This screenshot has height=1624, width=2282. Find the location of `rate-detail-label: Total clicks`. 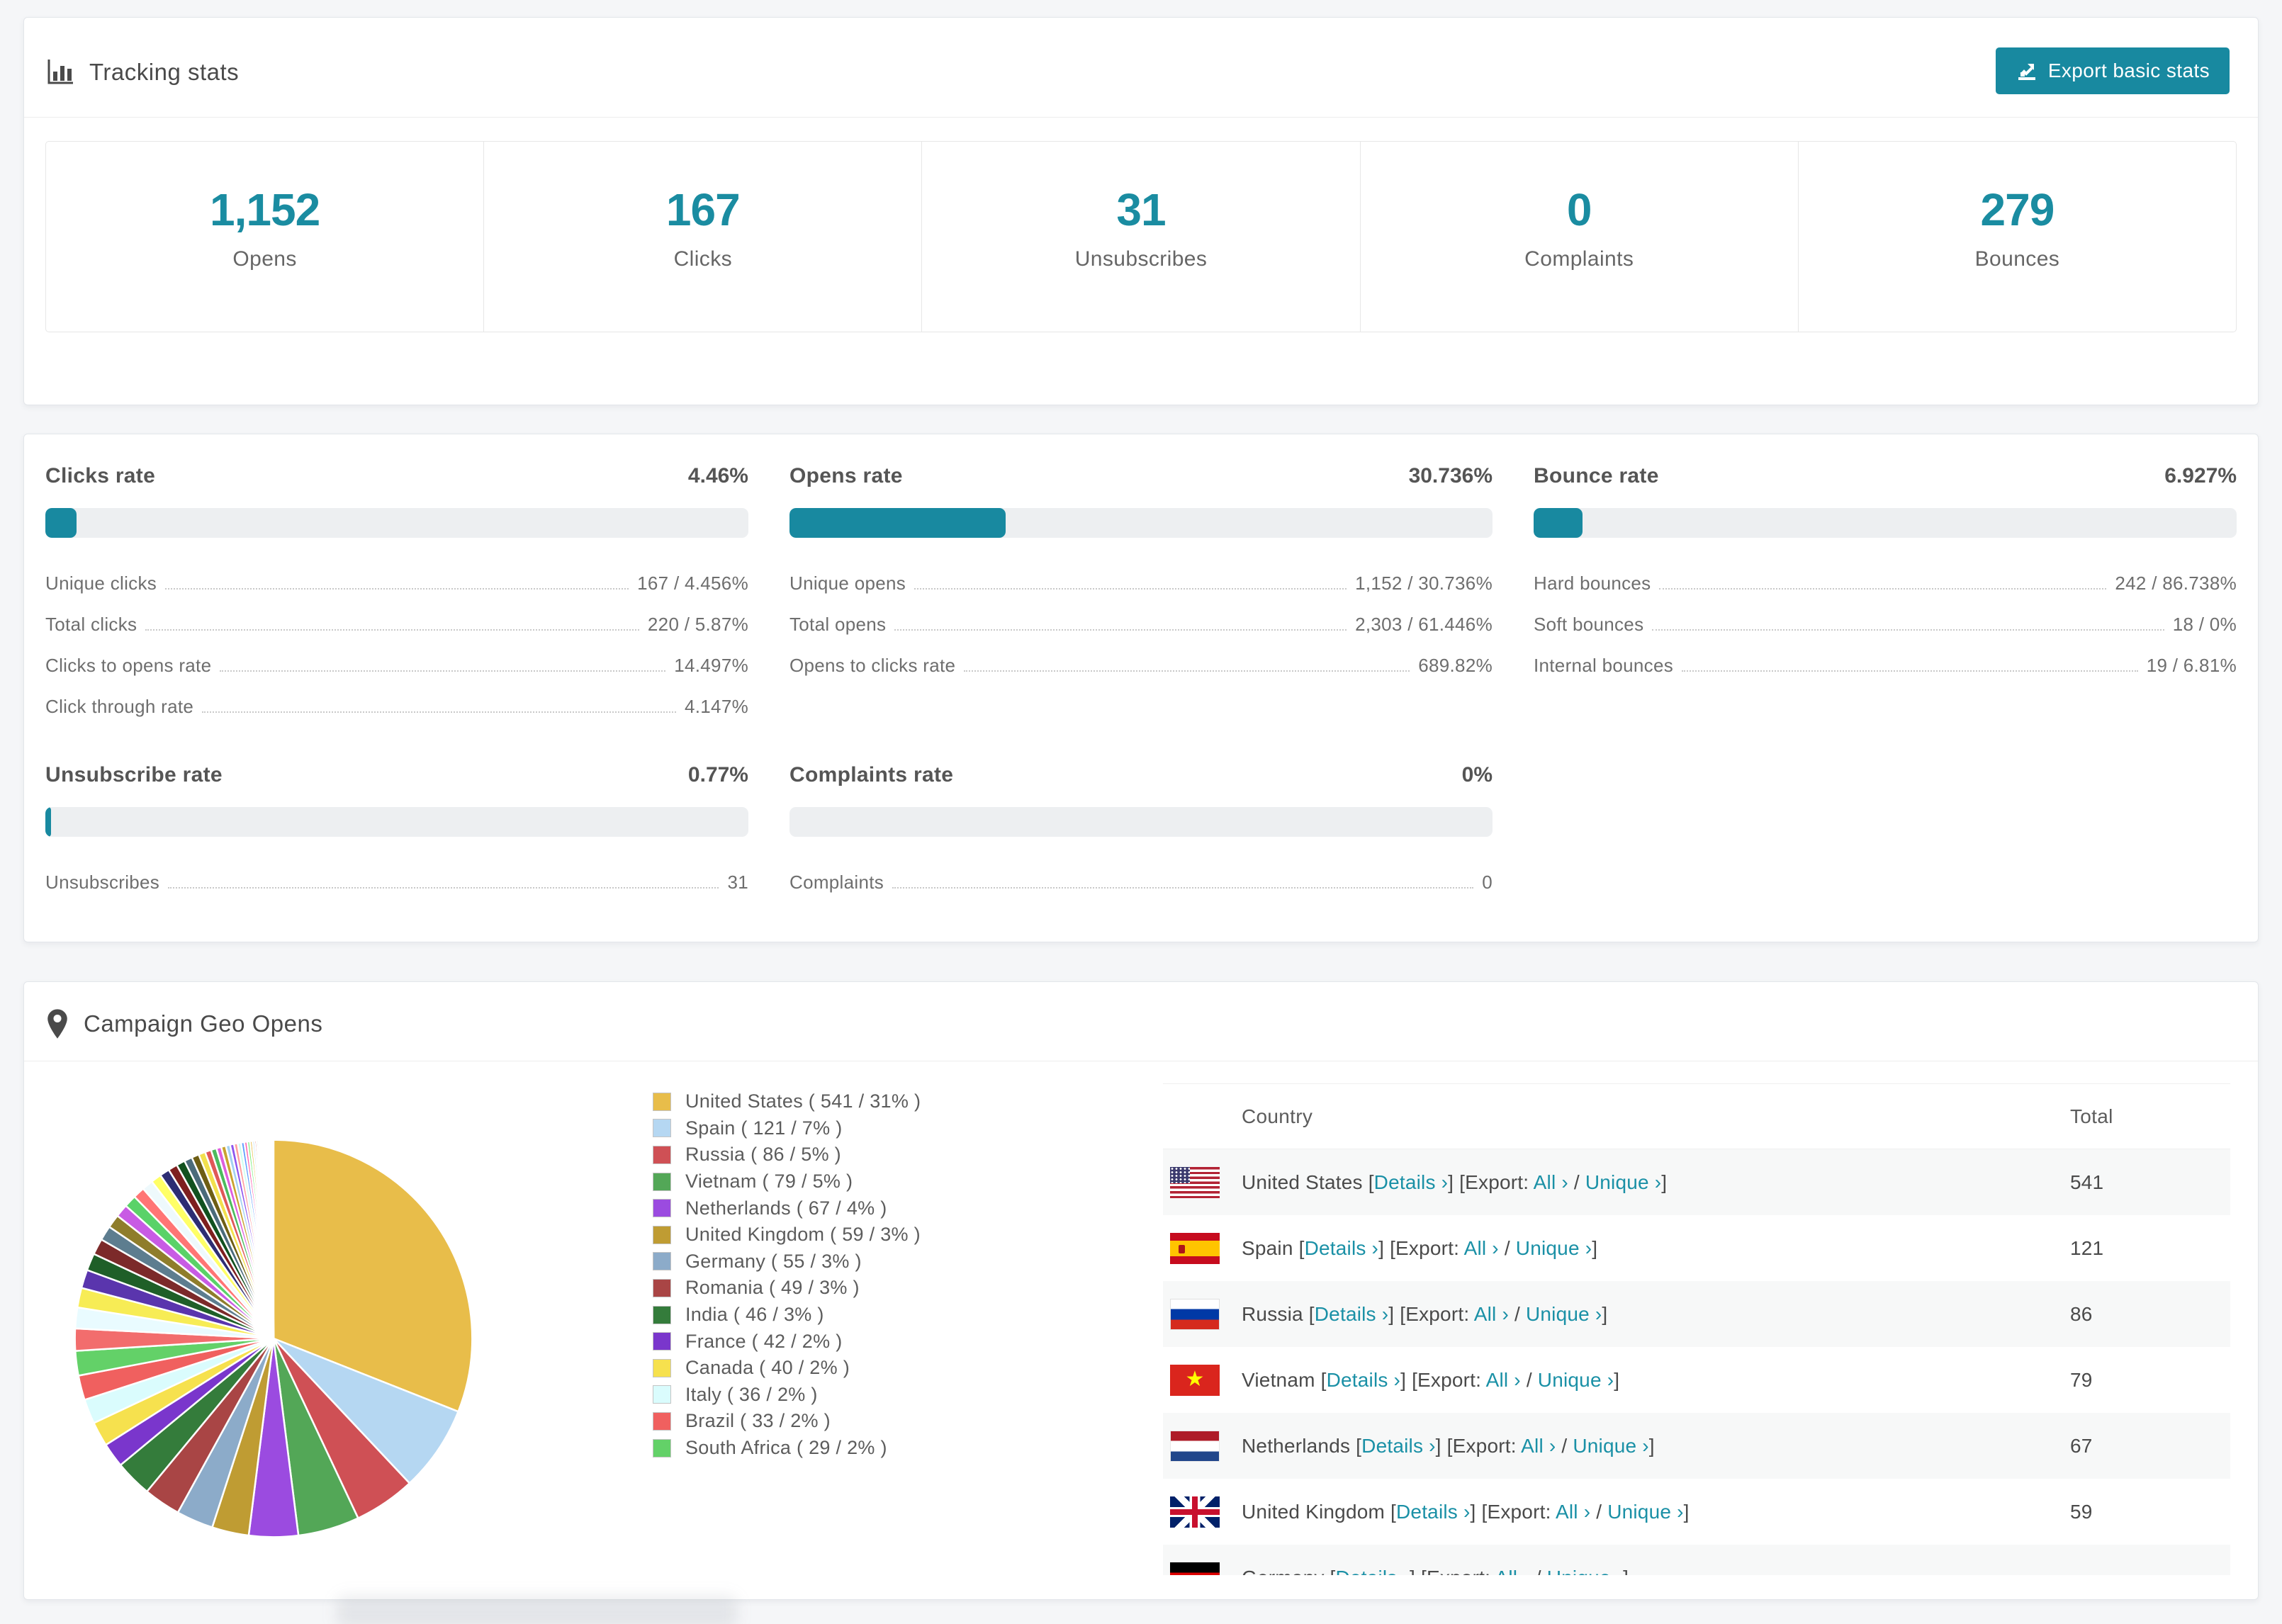

rate-detail-label: Total clicks is located at coordinates (91, 625).